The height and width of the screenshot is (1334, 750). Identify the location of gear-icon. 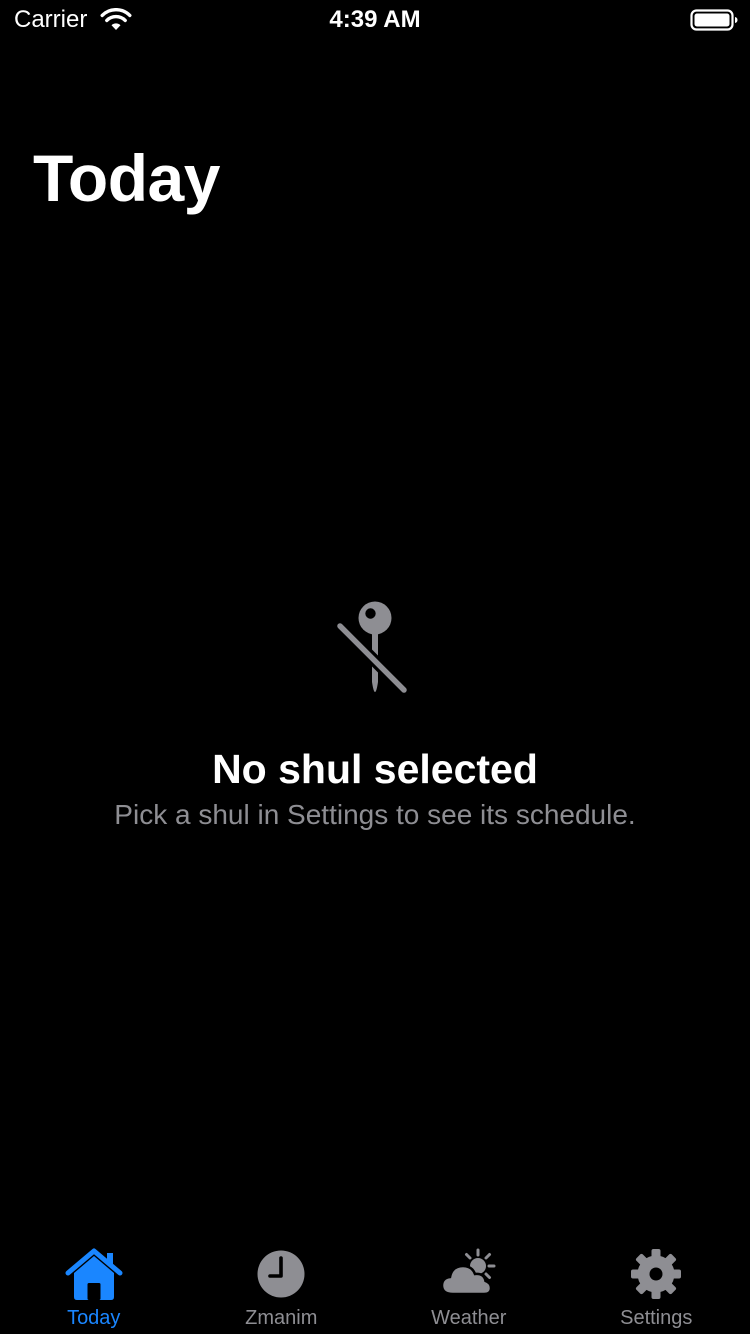
(656, 1274).